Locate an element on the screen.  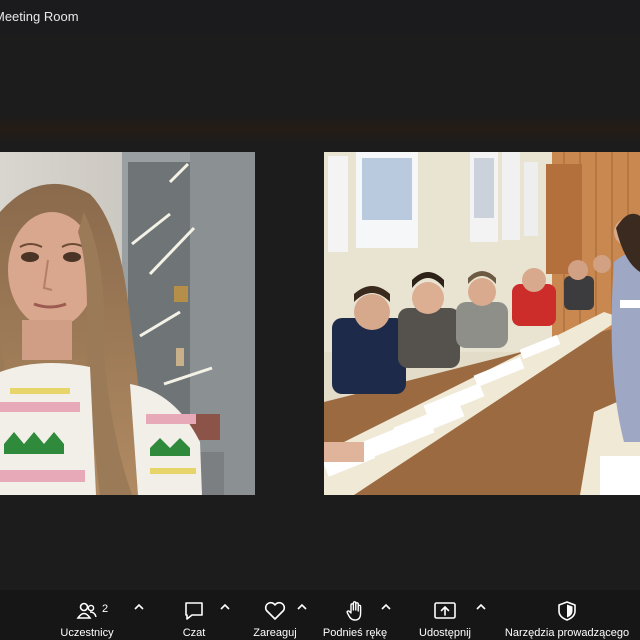
window-title: Meeting Room is located at coordinates (39, 16).